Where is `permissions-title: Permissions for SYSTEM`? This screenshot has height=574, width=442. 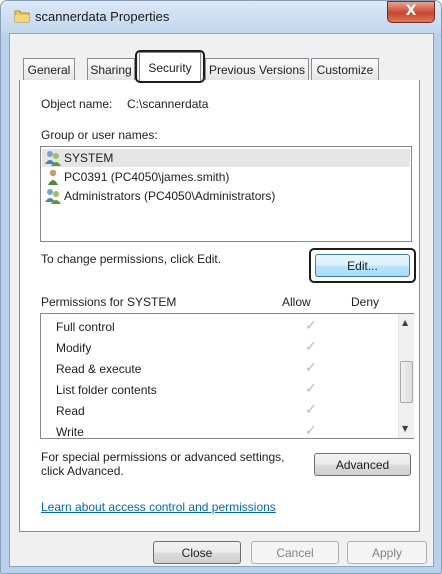
permissions-title: Permissions for SYSTEM is located at coordinates (109, 302).